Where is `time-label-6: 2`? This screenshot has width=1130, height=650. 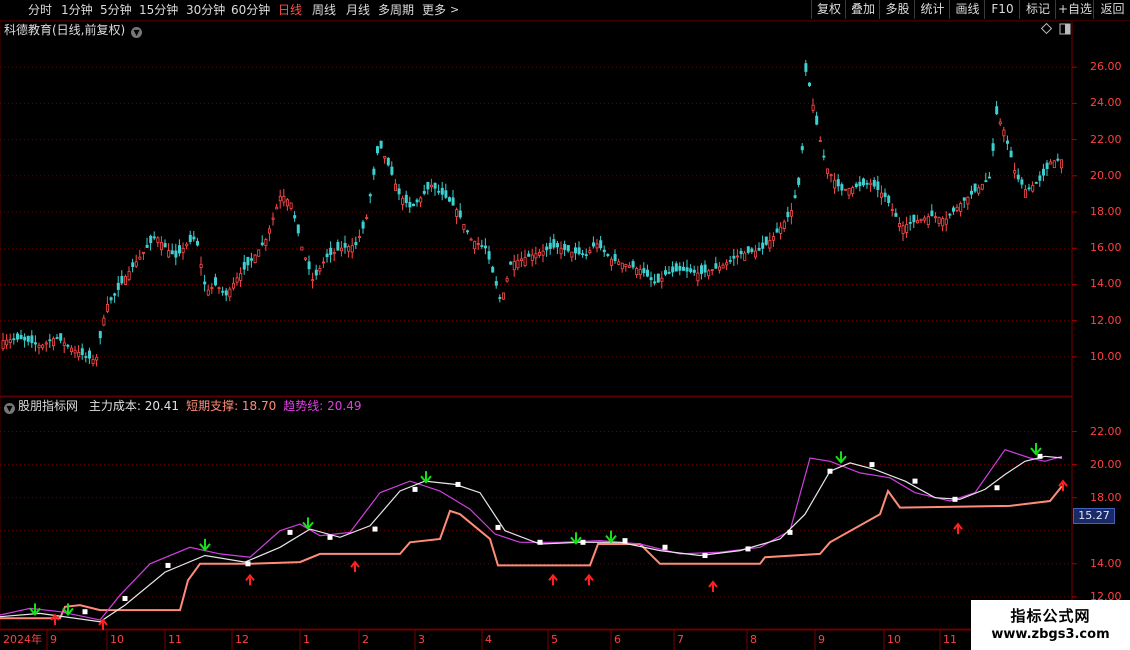 time-label-6: 2 is located at coordinates (365, 639).